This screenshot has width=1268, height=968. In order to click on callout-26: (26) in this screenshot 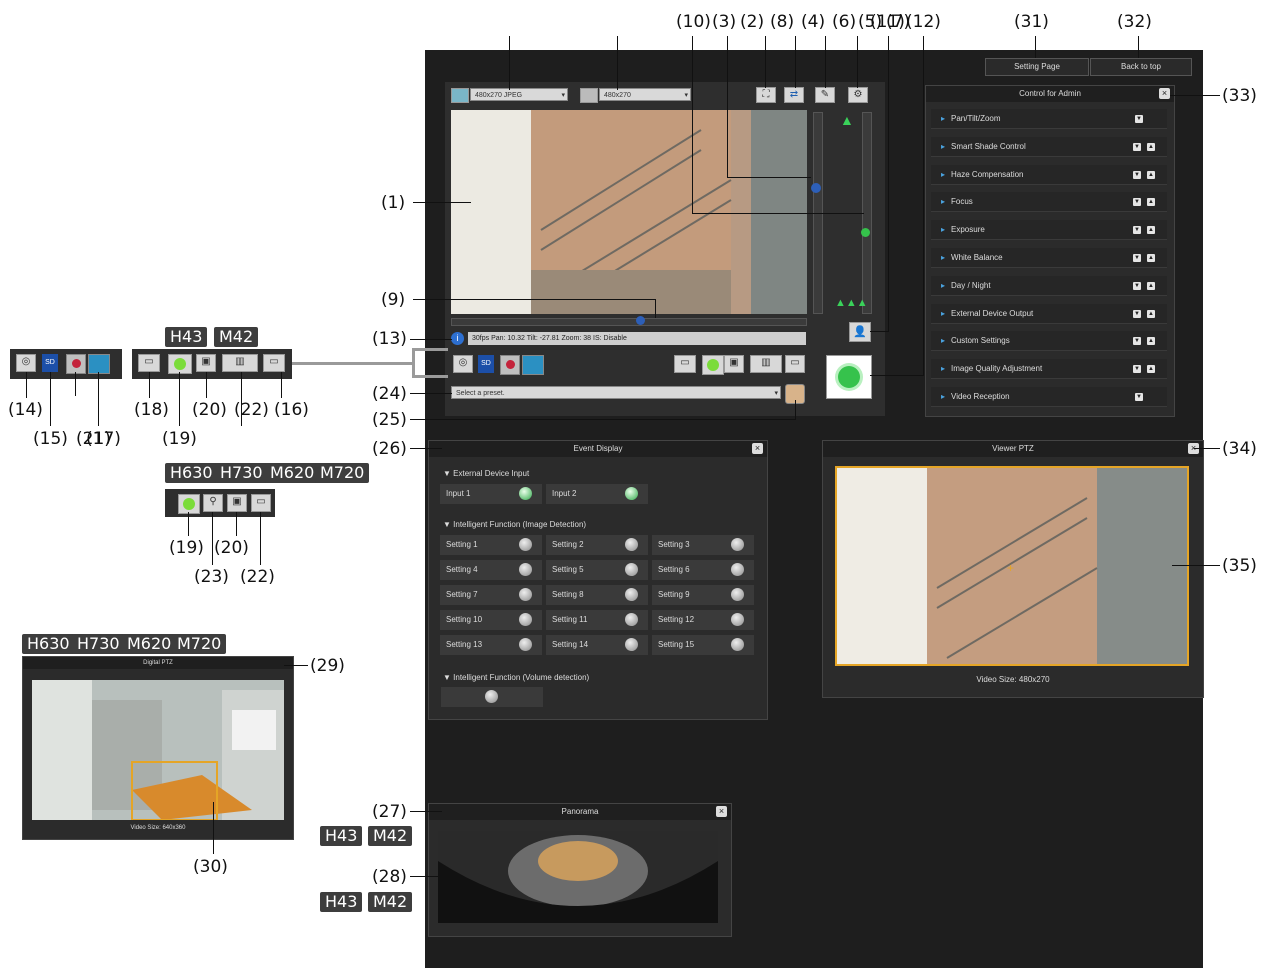, I will do `click(389, 449)`.